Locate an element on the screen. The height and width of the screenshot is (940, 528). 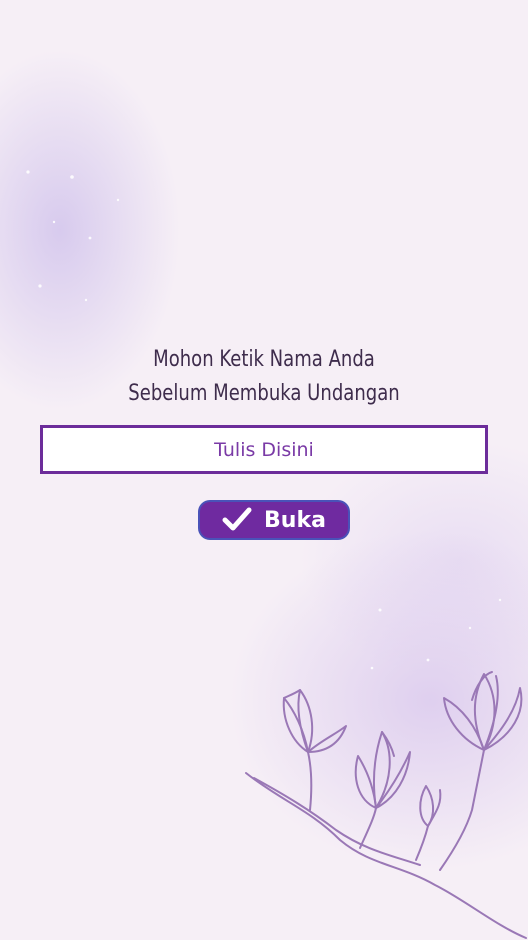
open-invitation-button: Buka is located at coordinates (274, 520).